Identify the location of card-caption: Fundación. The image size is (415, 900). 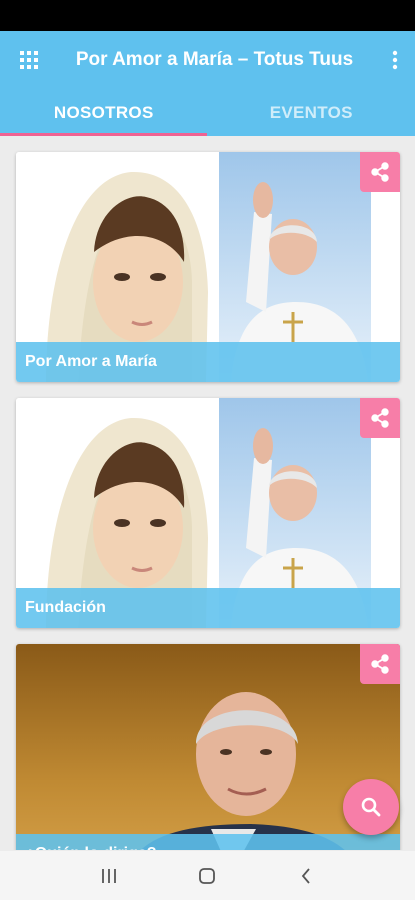
(208, 608).